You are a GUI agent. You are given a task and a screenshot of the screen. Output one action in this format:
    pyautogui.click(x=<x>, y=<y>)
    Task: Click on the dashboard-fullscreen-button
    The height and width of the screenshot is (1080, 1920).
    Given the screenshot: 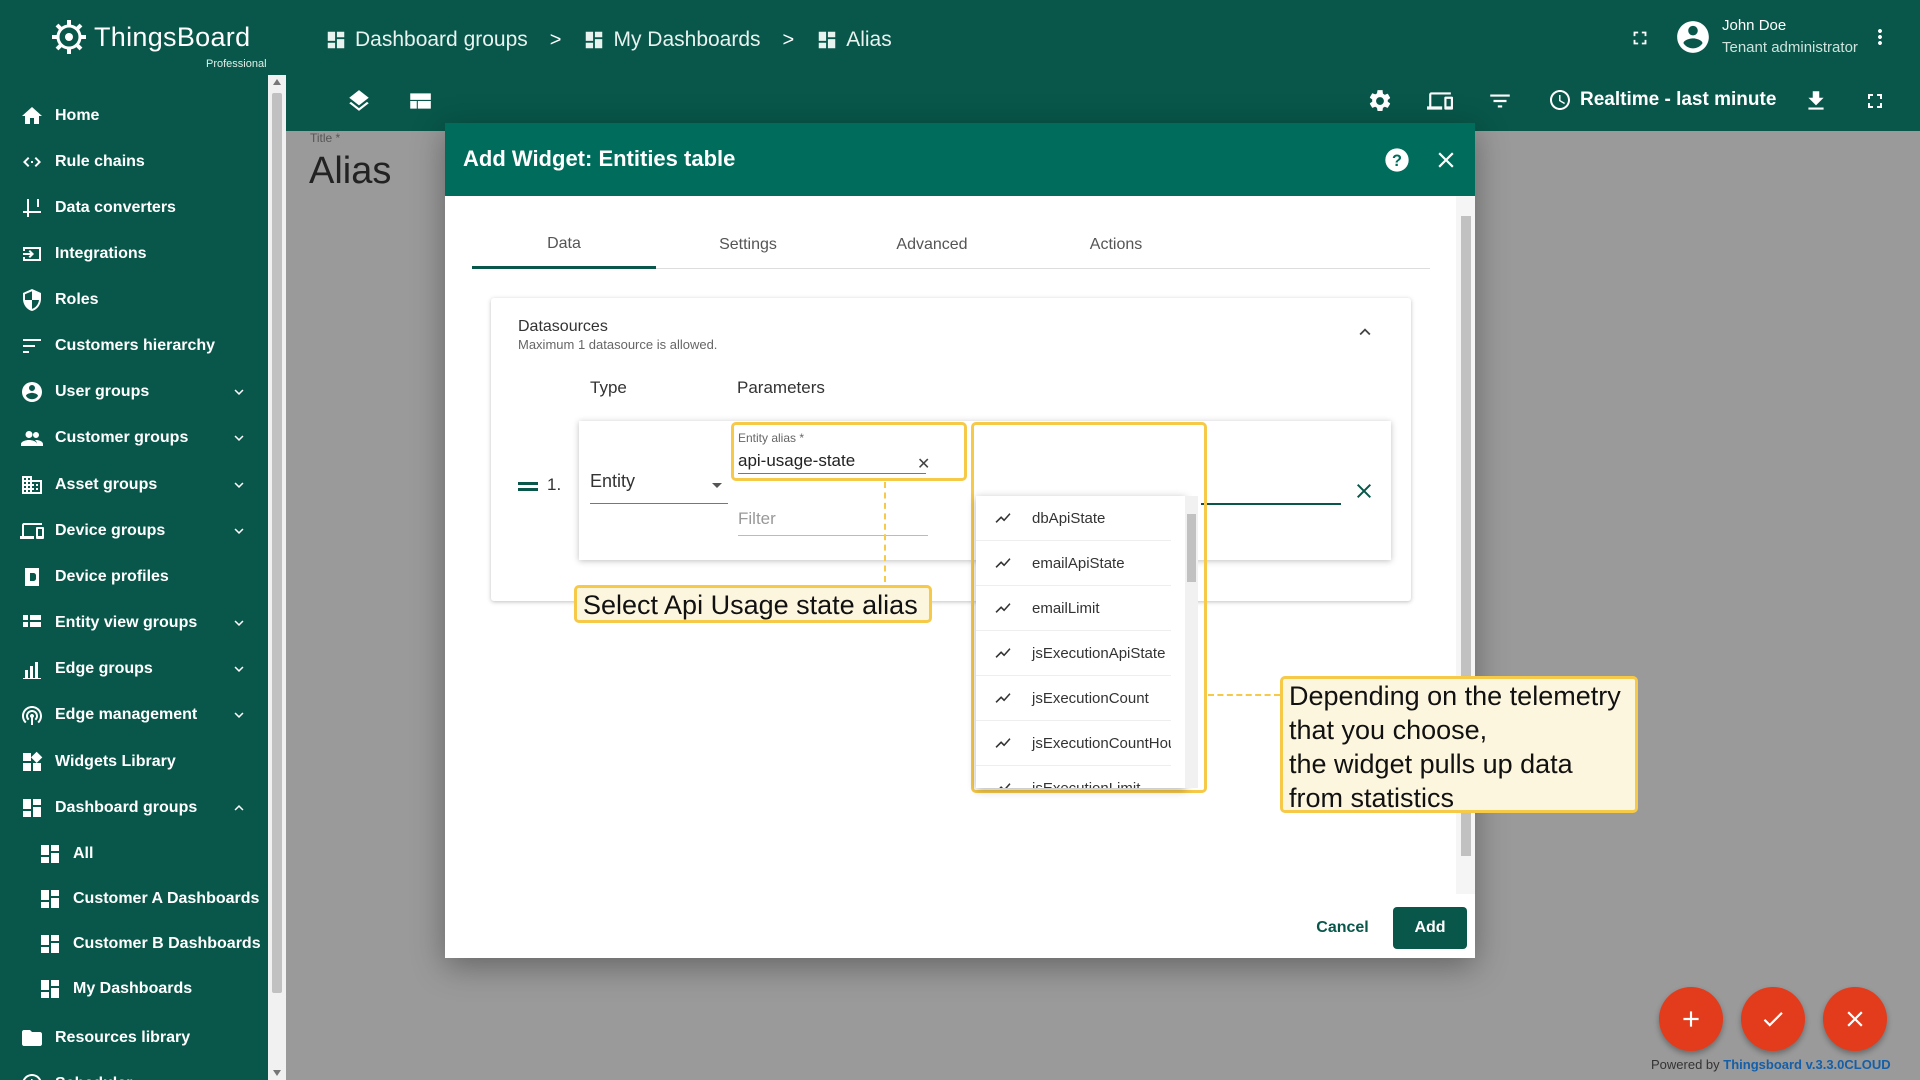 What is the action you would take?
    pyautogui.click(x=1875, y=101)
    